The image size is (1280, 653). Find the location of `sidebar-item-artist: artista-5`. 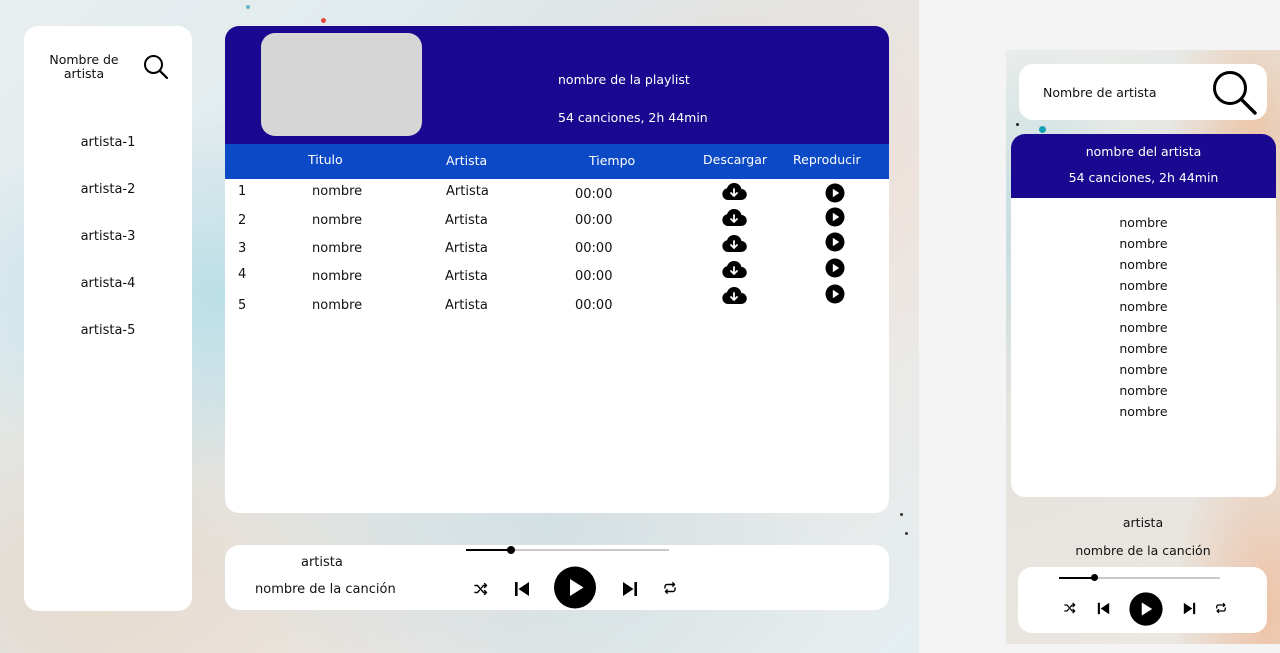

sidebar-item-artist: artista-5 is located at coordinates (108, 330).